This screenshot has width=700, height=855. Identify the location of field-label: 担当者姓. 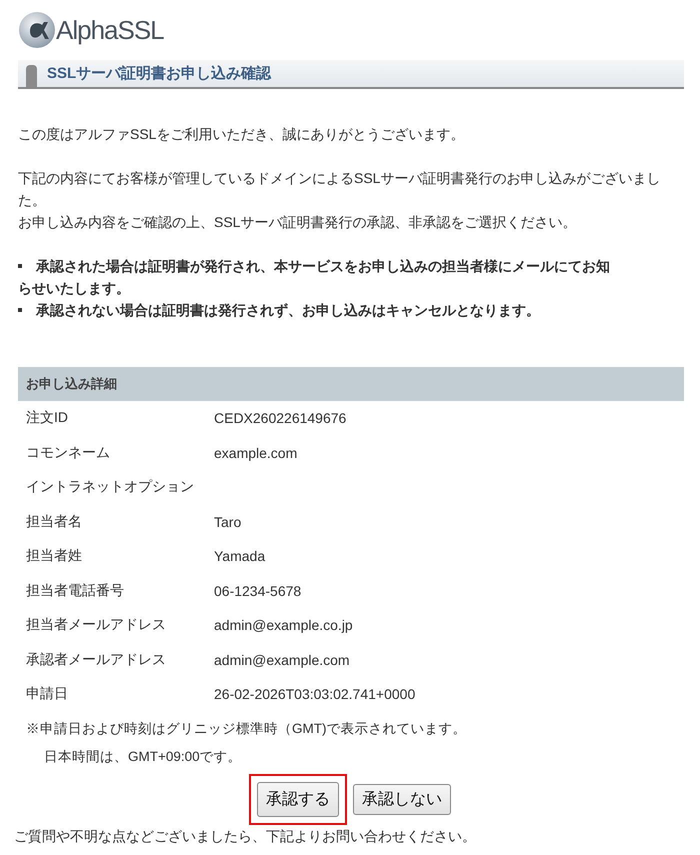
(54, 556).